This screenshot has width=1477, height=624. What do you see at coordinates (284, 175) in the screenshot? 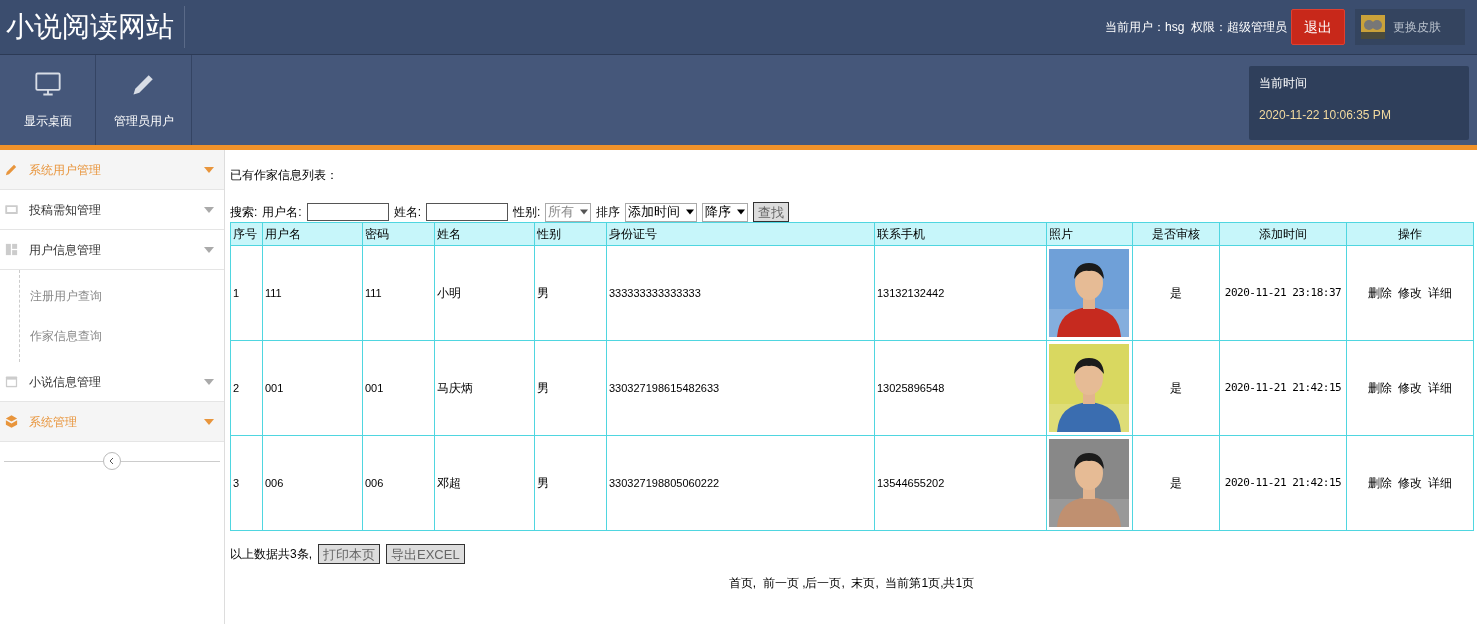
I see `list-heading: 已有作家信息列表：` at bounding box center [284, 175].